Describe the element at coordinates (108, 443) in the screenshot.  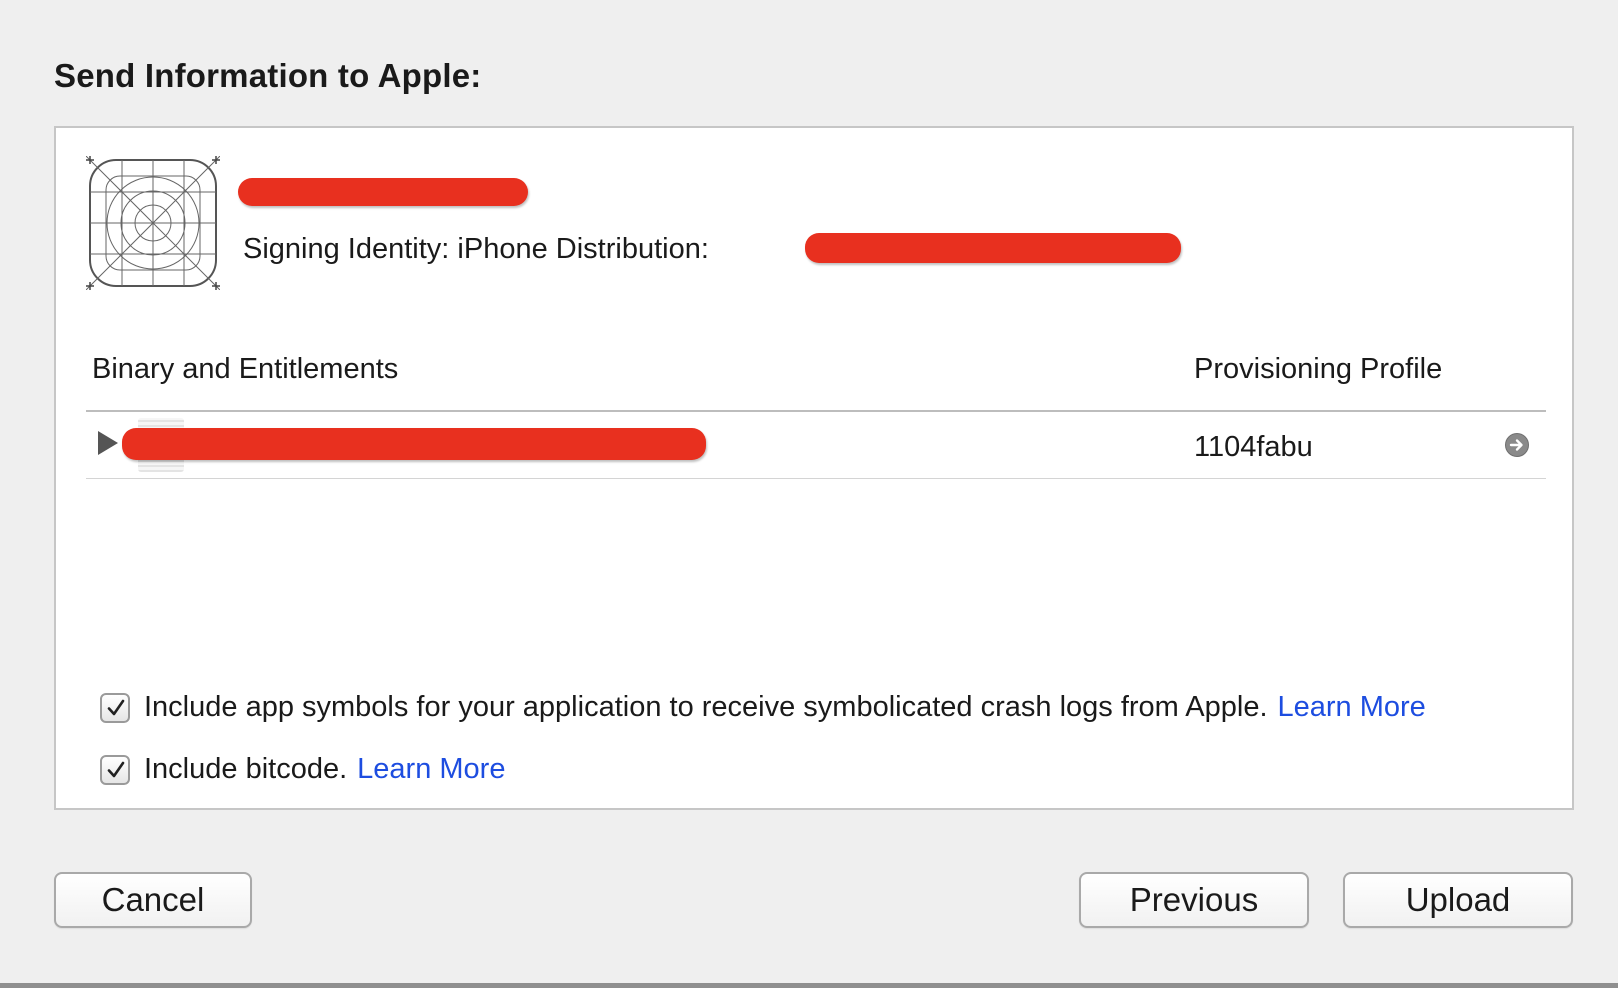
I see `disclosure-triangle-icon` at that location.